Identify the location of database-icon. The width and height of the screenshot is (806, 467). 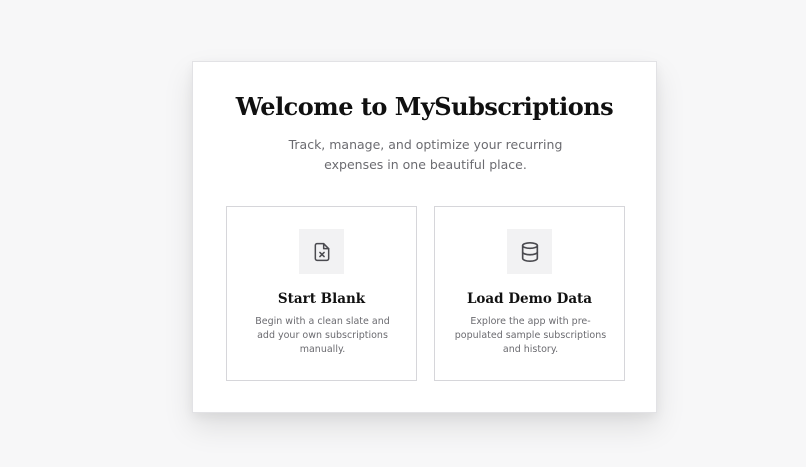
(529, 251).